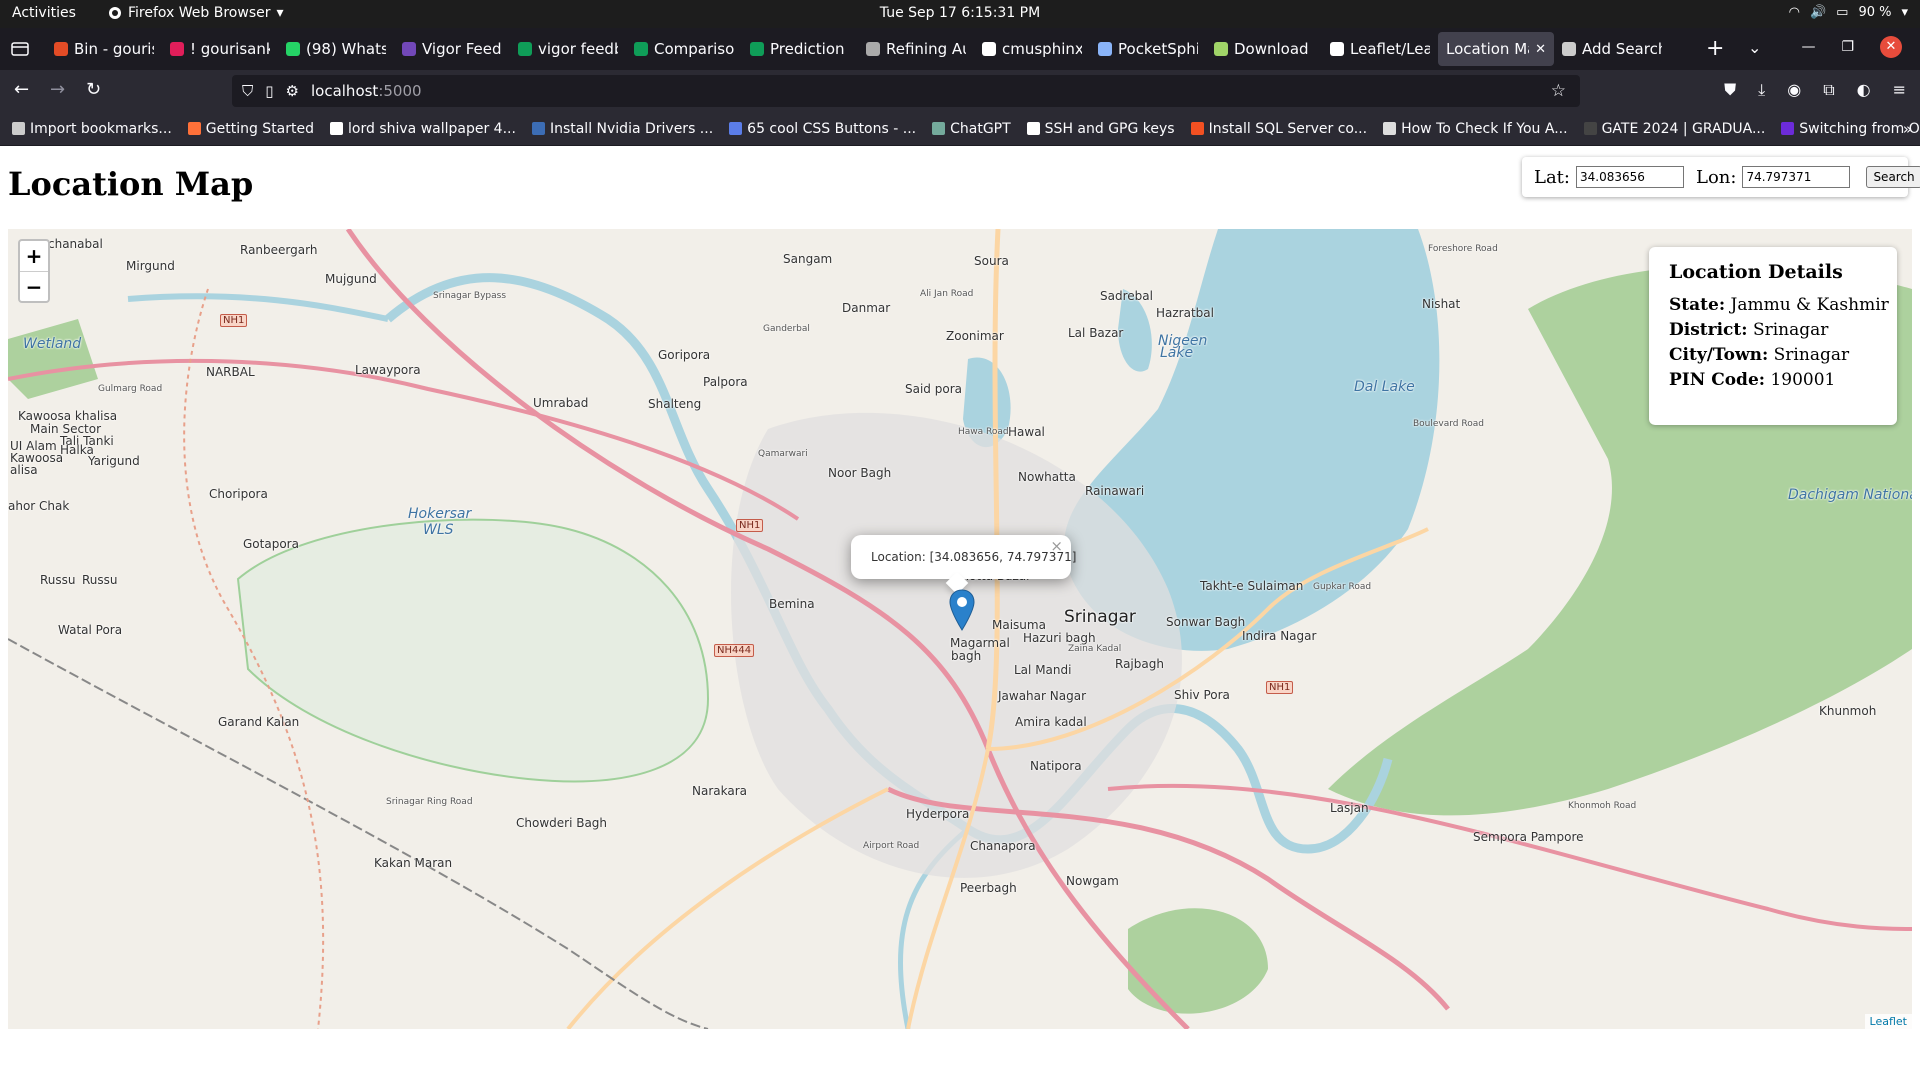 This screenshot has width=1920, height=1080. What do you see at coordinates (1528, 837) in the screenshot?
I see `map-place-label: Sempora Pampore` at bounding box center [1528, 837].